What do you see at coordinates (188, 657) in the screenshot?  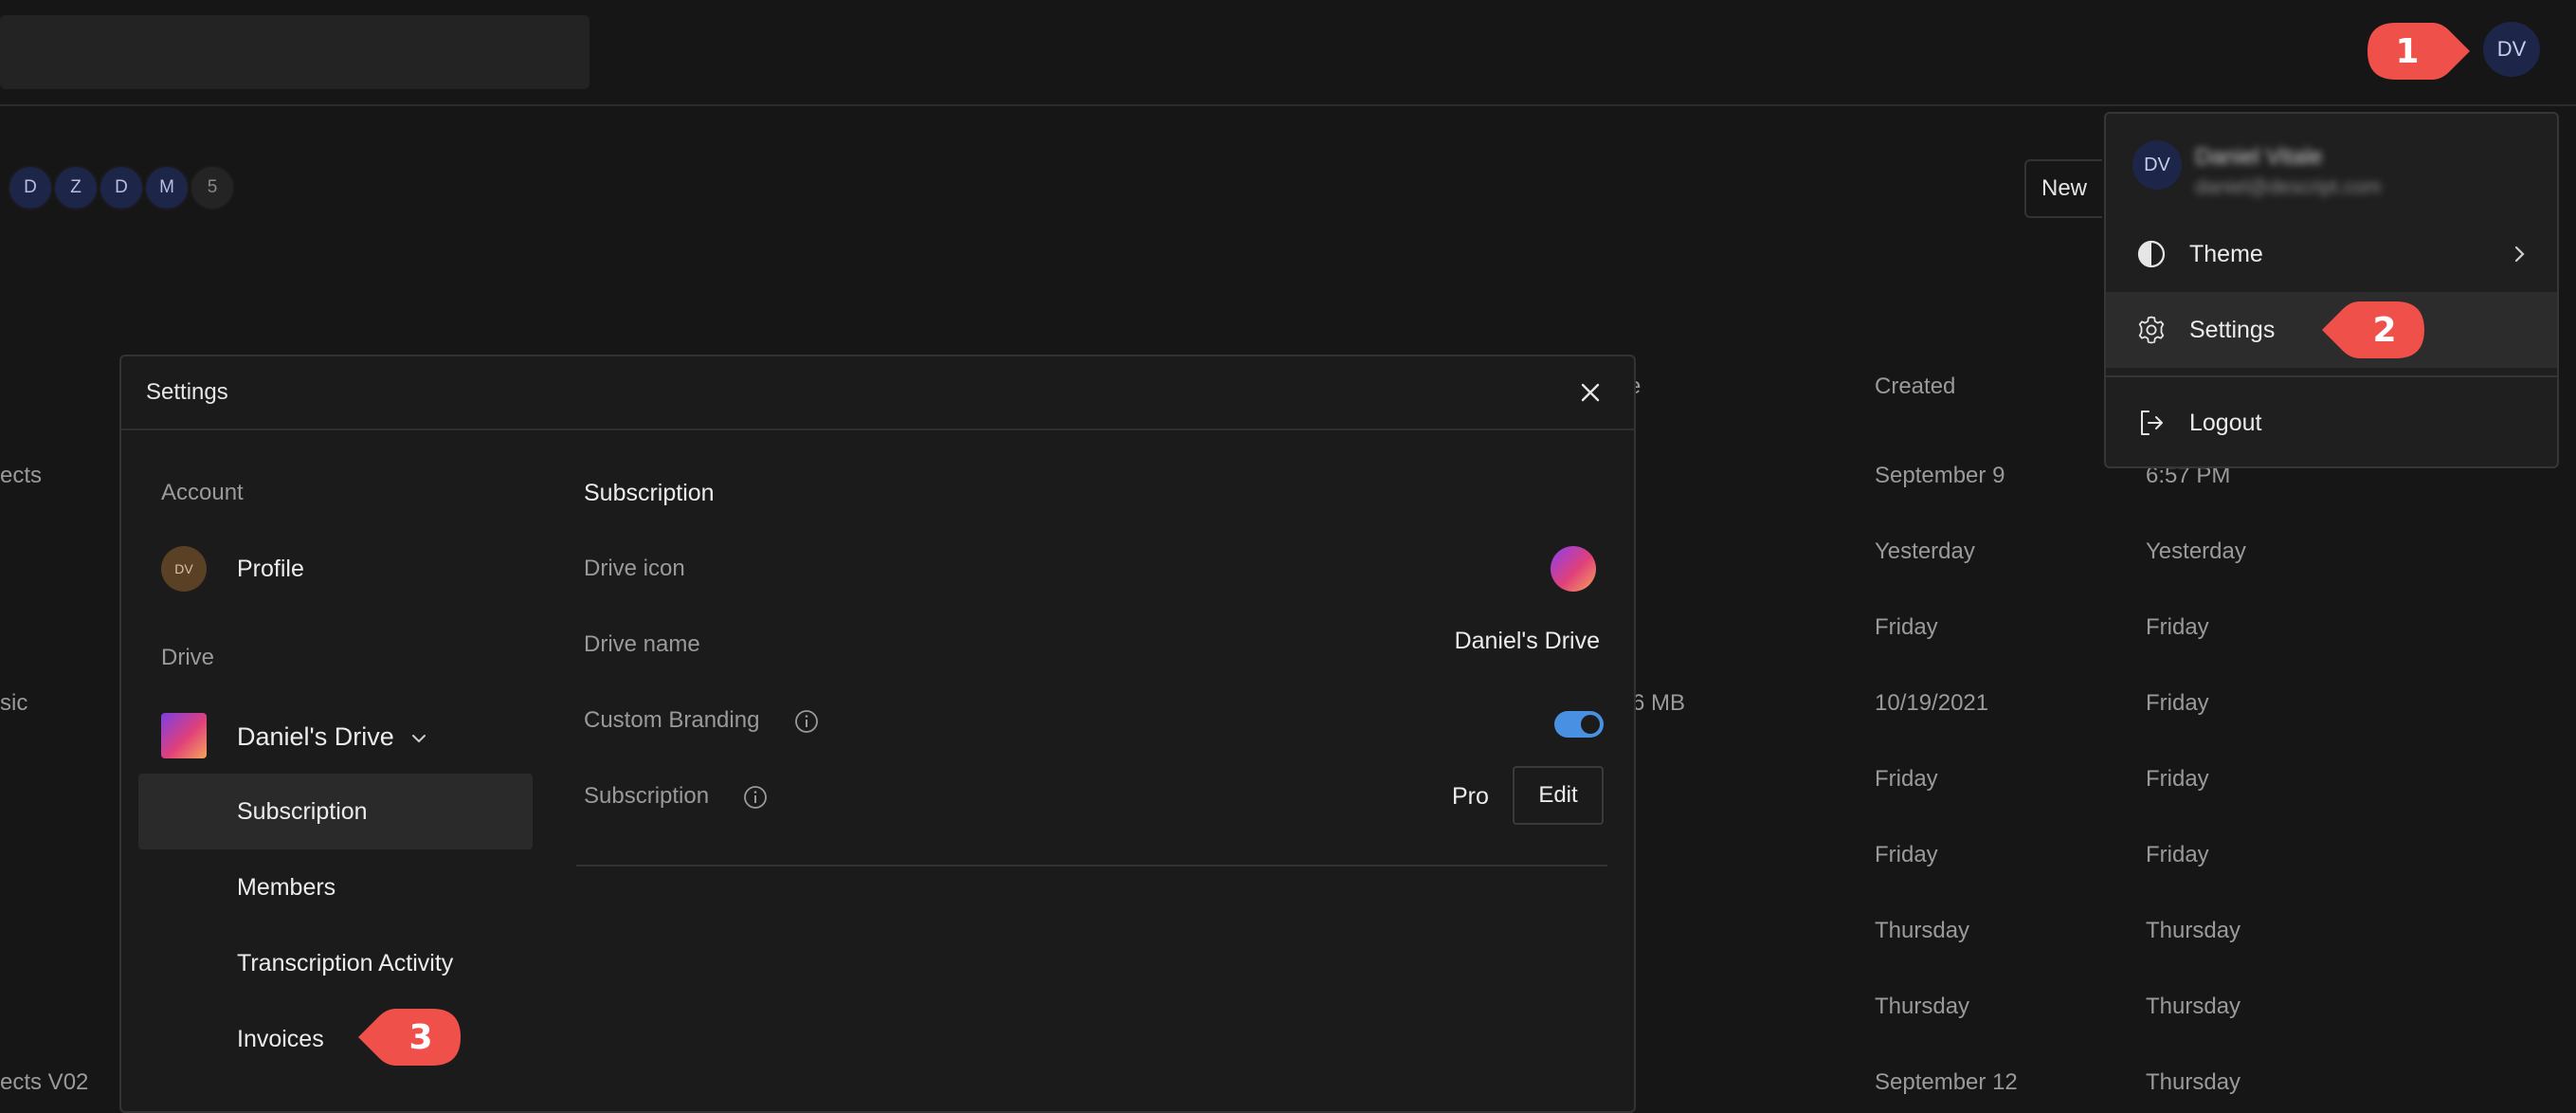 I see `drive-section-label: Drive` at bounding box center [188, 657].